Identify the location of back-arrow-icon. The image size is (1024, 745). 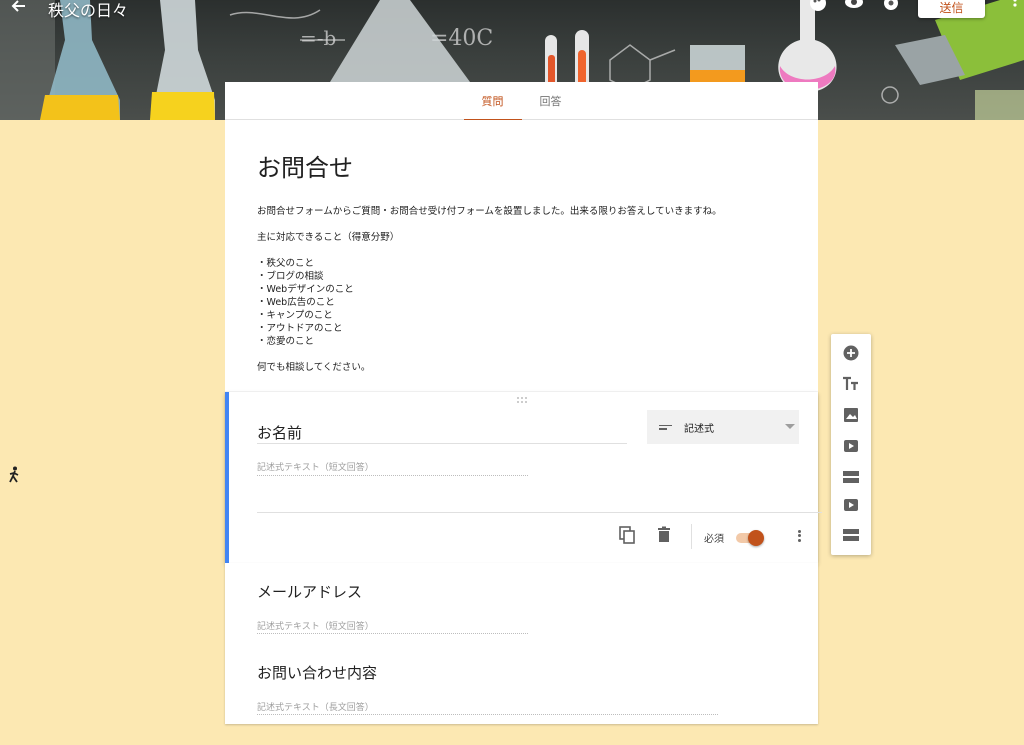
(22, 10).